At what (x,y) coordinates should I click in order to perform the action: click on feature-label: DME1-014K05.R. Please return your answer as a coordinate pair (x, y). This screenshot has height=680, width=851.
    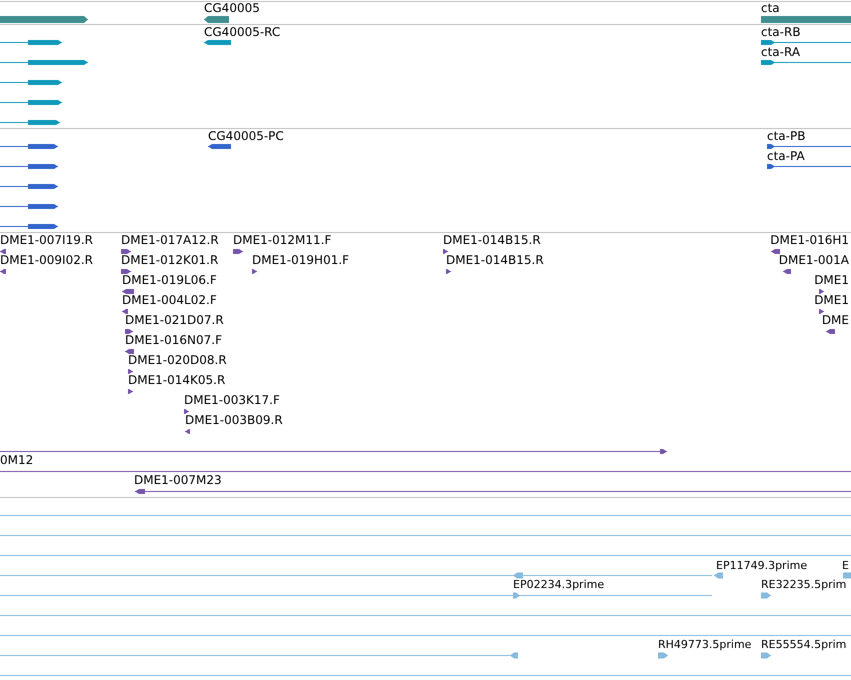
    Looking at the image, I should click on (177, 380).